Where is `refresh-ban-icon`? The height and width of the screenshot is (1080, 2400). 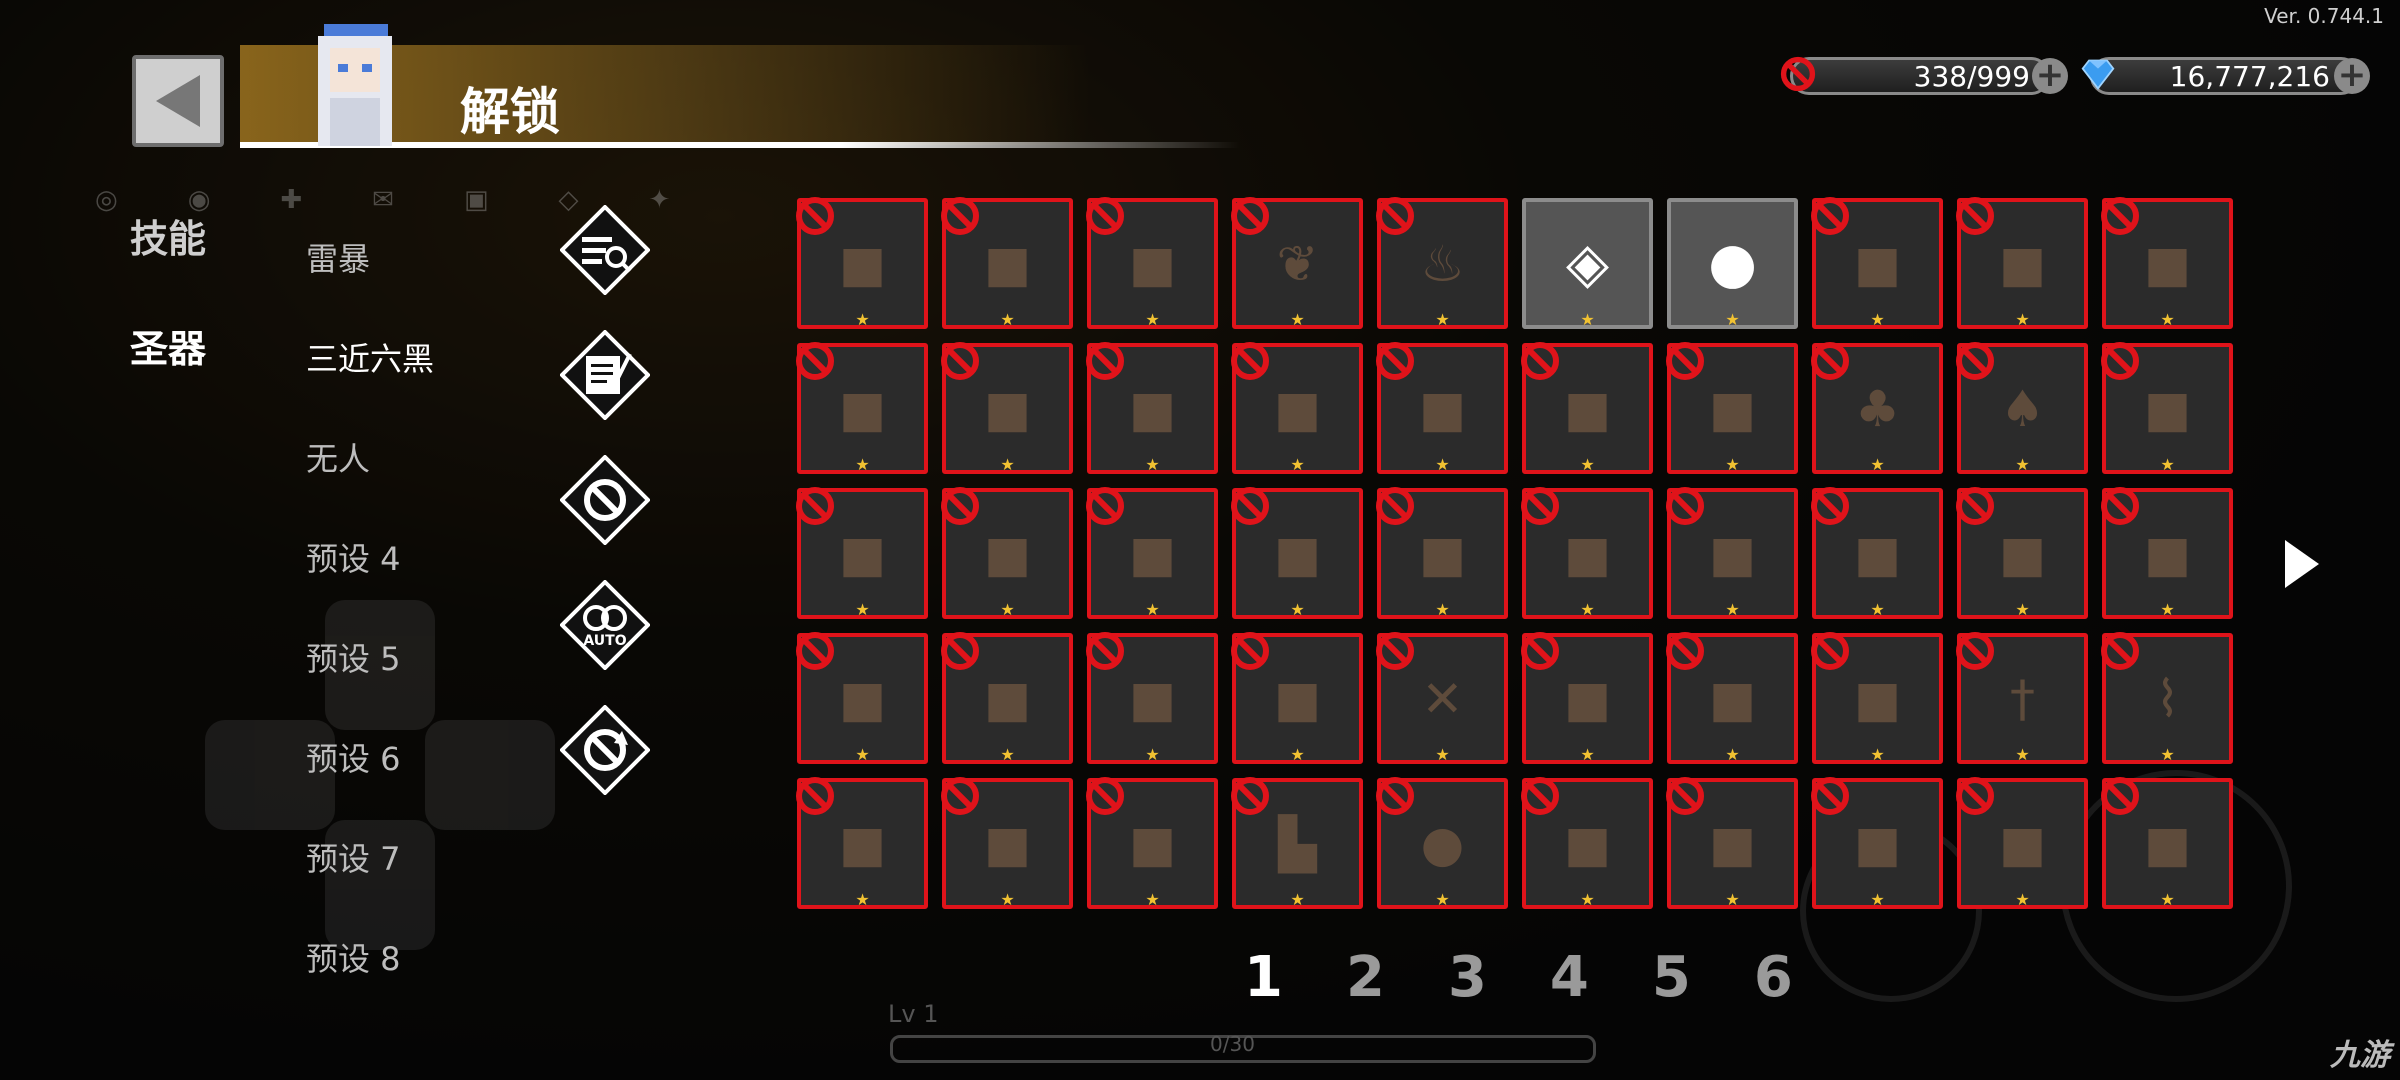 refresh-ban-icon is located at coordinates (605, 750).